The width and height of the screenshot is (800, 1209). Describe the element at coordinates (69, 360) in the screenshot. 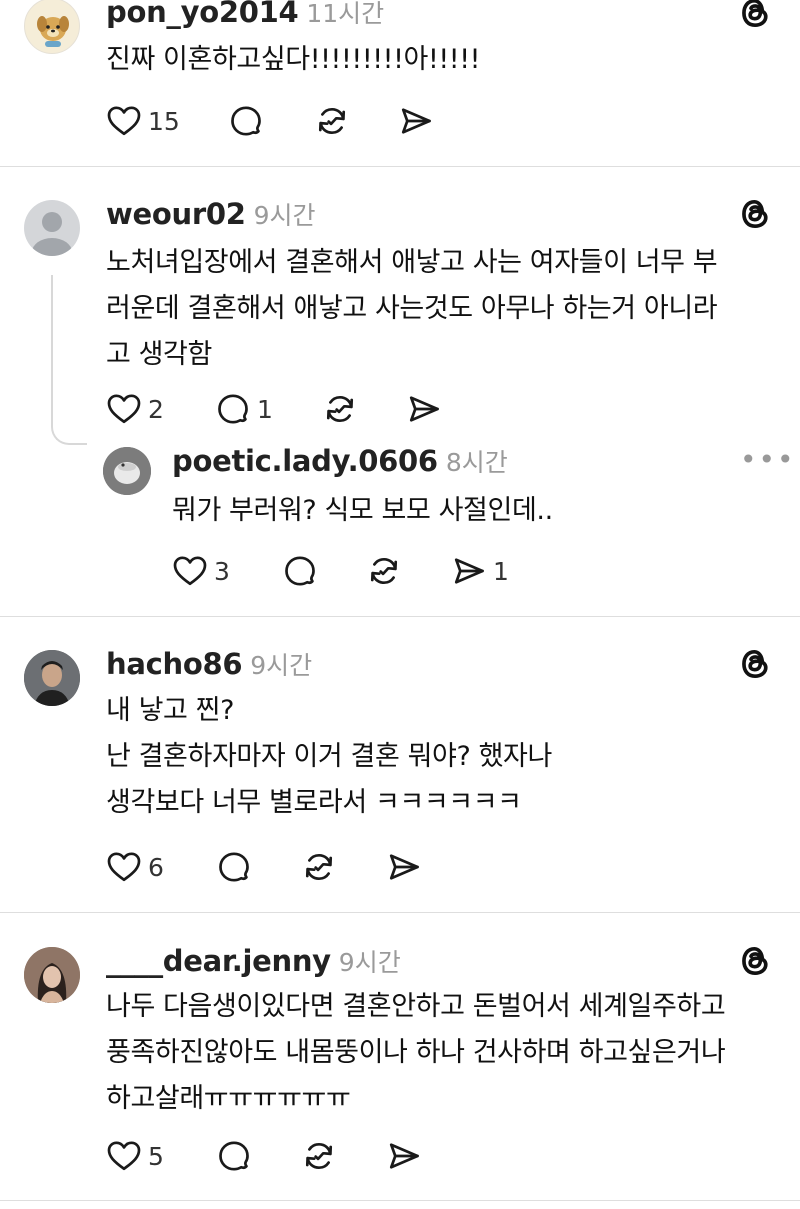

I see `thread-connector-line` at that location.